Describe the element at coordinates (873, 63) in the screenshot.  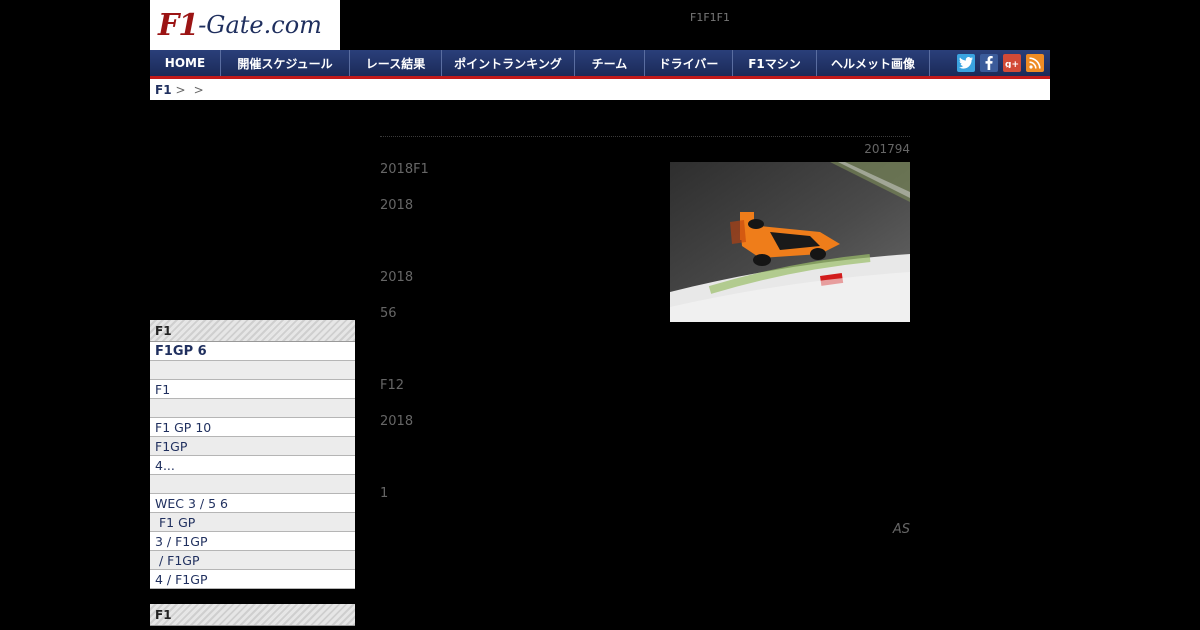
I see `nav-helmet: ヘルメット画像` at that location.